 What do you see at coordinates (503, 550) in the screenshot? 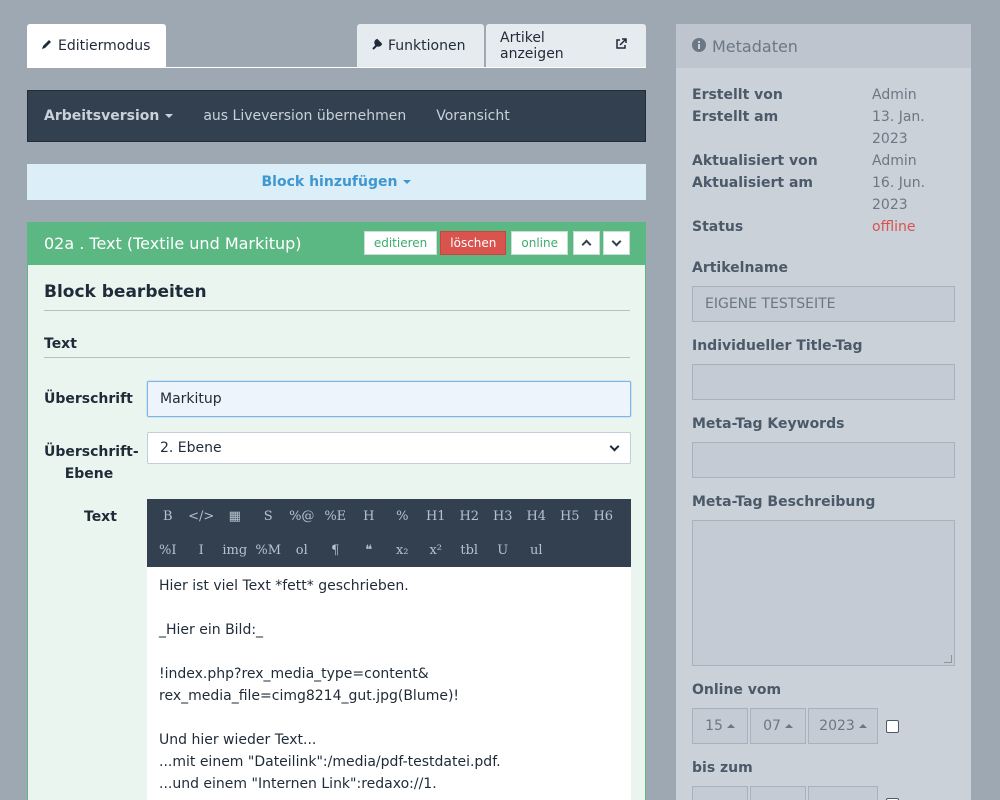
I see `toolbar-underline-icon: U` at bounding box center [503, 550].